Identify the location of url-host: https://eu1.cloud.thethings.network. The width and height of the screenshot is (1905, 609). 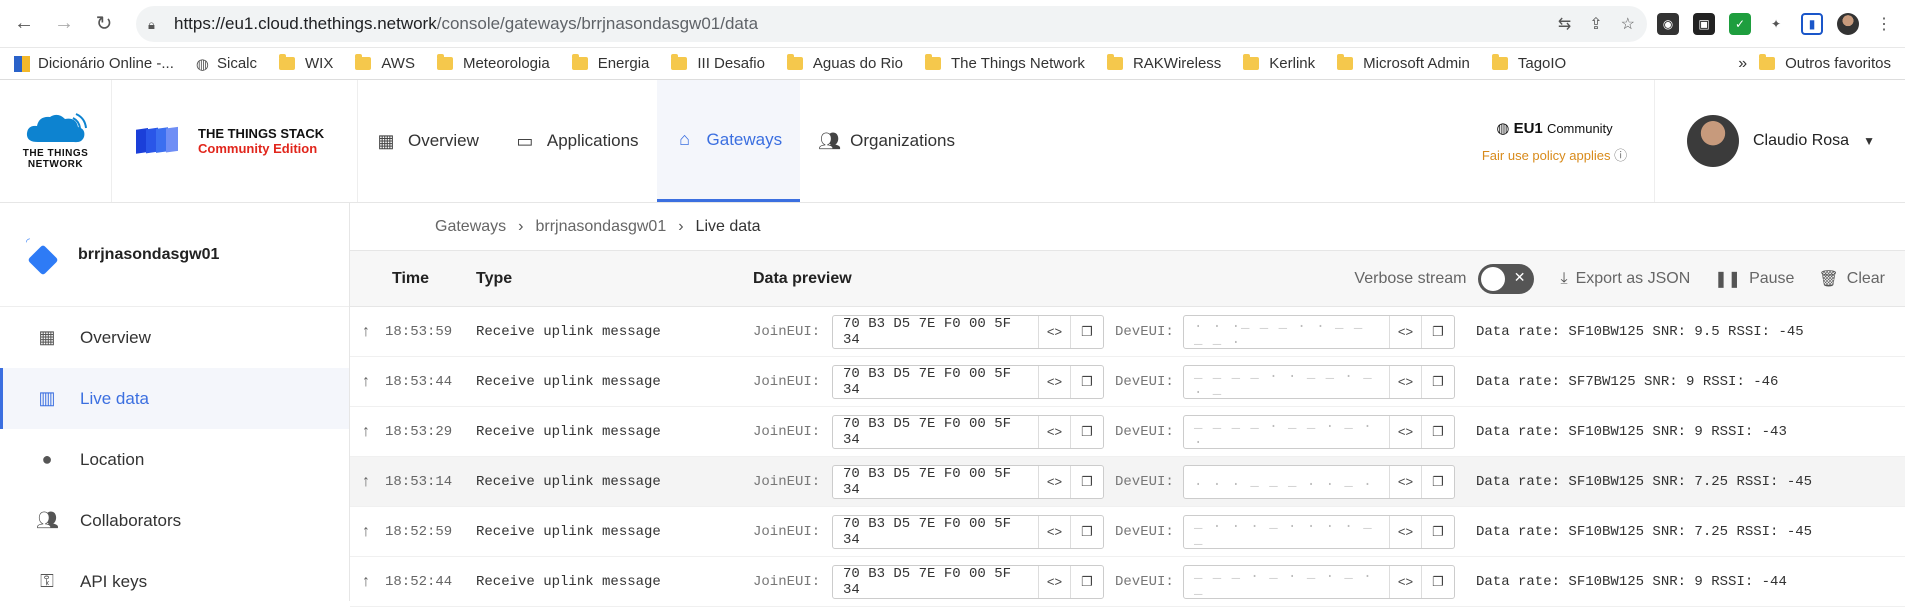
(305, 23).